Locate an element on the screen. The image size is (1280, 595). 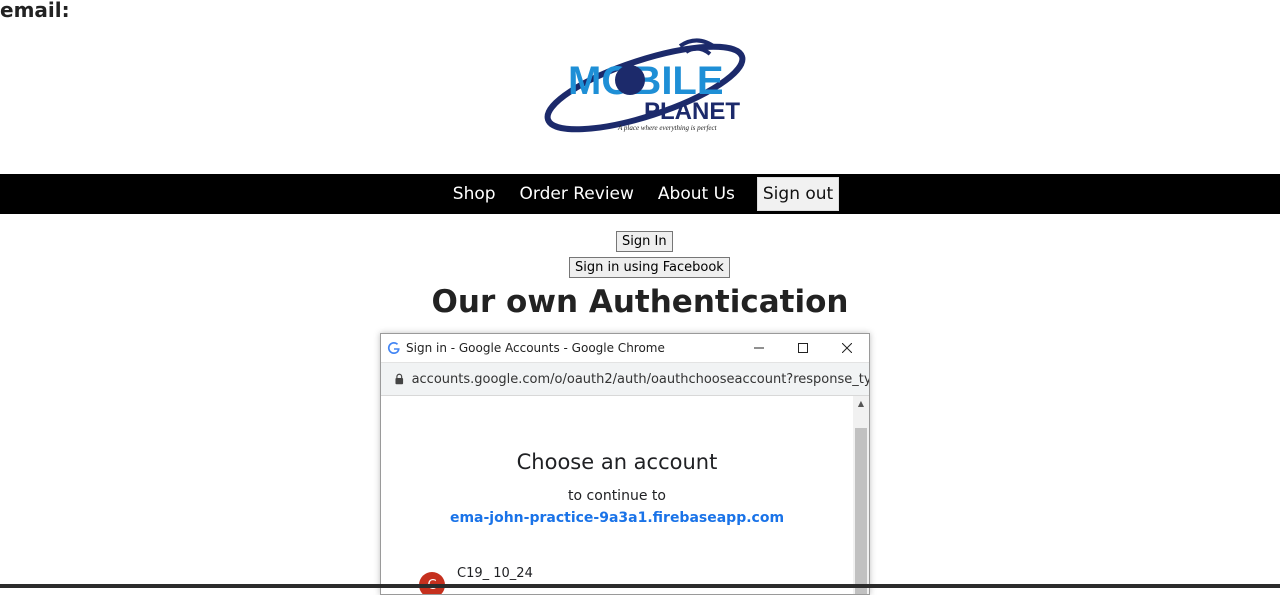
close-icon is located at coordinates (847, 348).